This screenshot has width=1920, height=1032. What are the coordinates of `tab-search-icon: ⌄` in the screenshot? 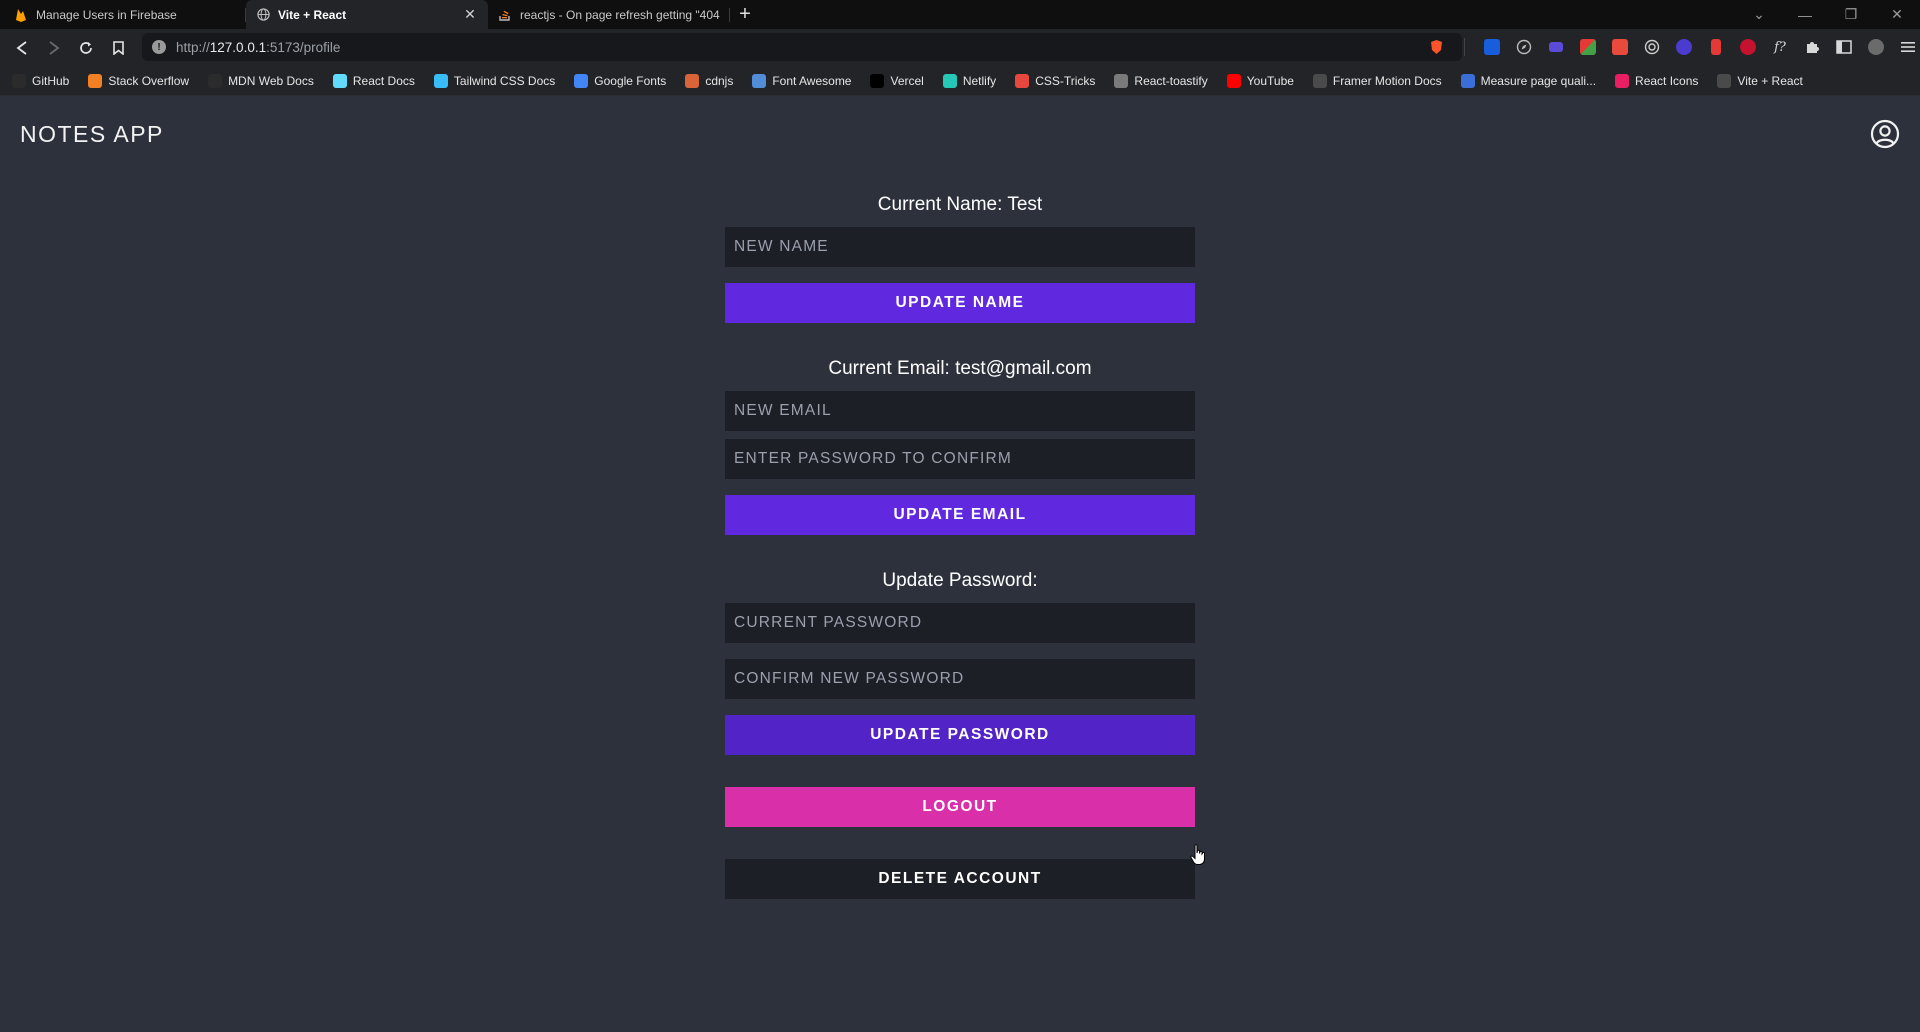 It's located at (1759, 14).